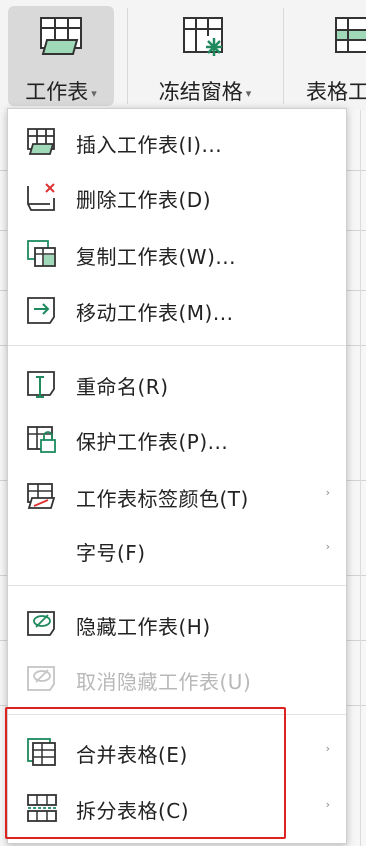  What do you see at coordinates (360, 478) in the screenshot?
I see `grid-column-line` at bounding box center [360, 478].